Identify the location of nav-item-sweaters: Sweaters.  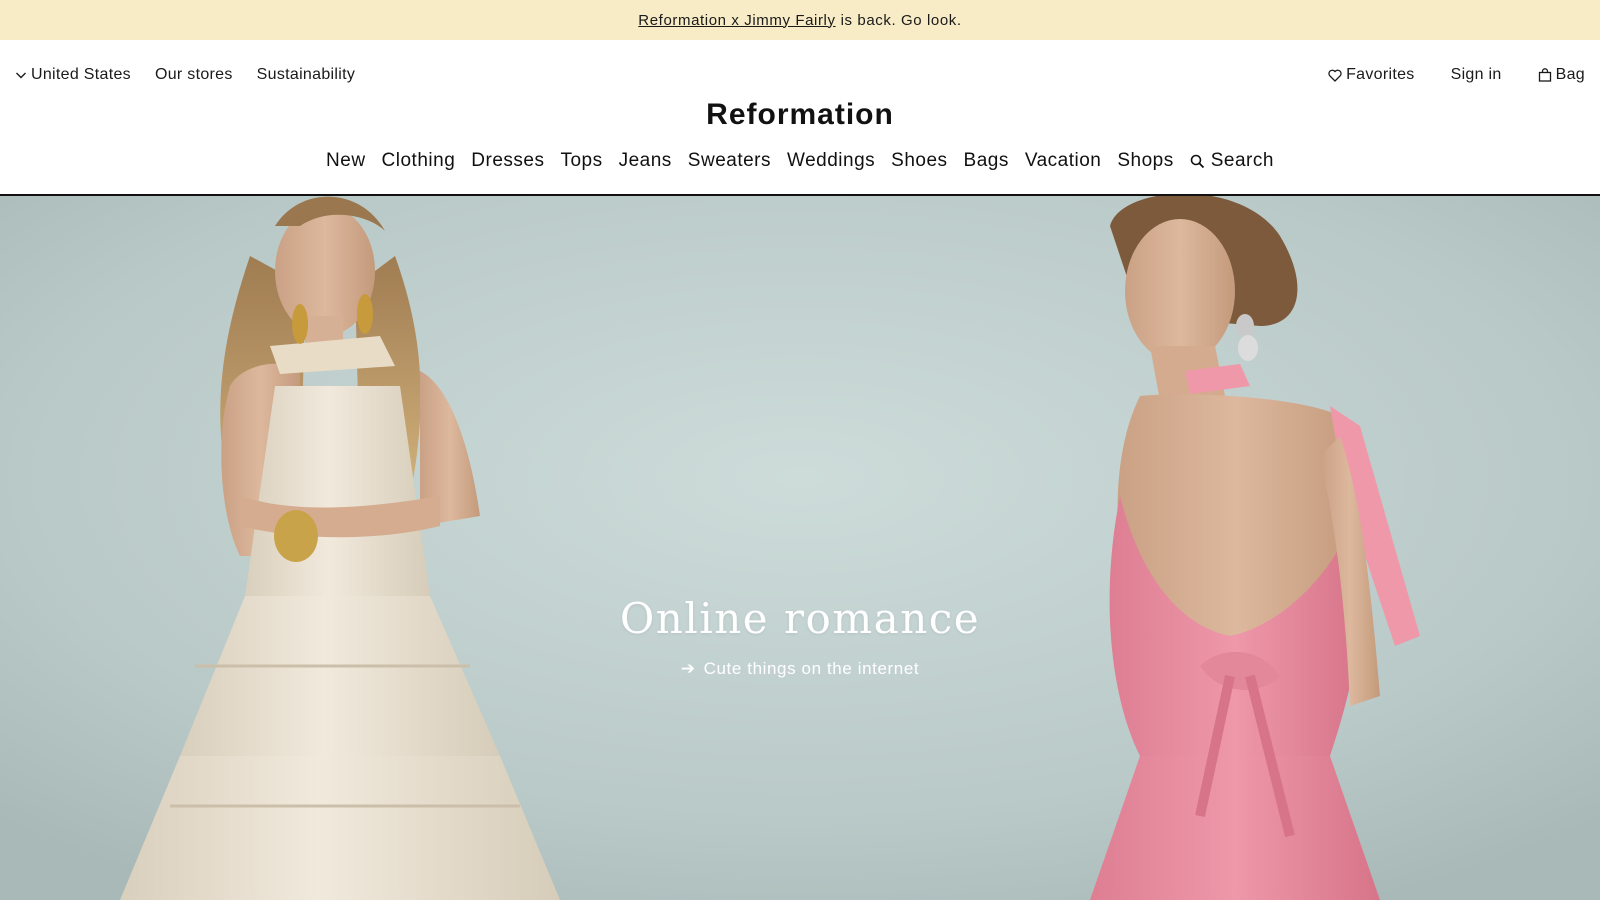
(729, 161).